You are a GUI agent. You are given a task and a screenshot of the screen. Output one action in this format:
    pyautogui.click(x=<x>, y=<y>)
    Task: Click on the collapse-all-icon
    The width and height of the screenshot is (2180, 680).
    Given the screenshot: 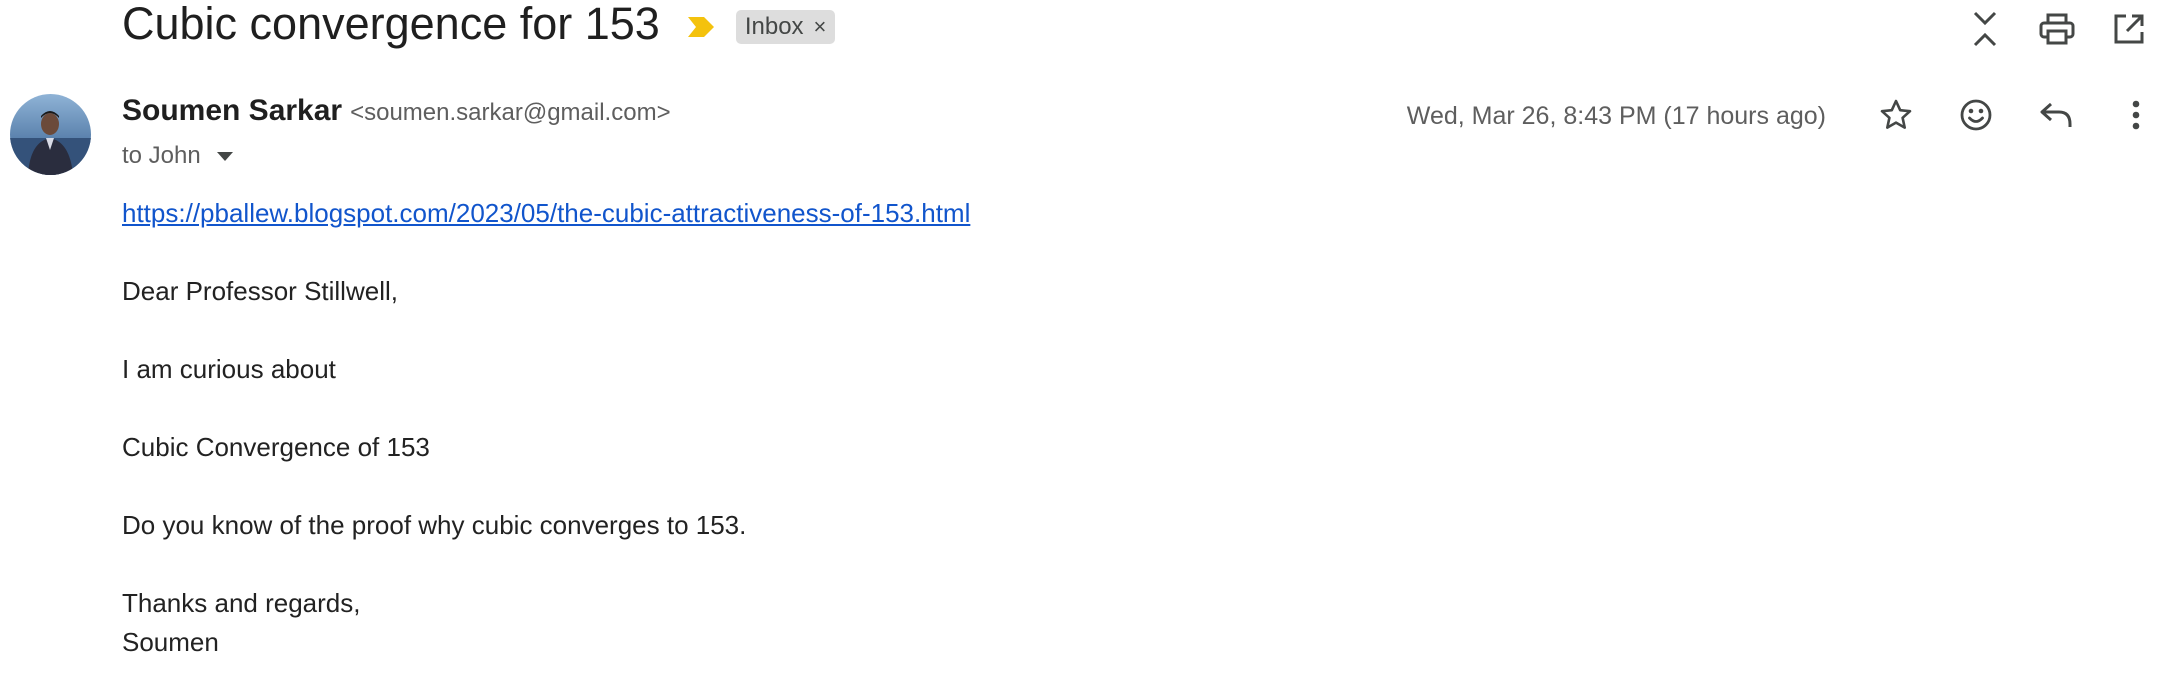 What is the action you would take?
    pyautogui.click(x=1985, y=29)
    